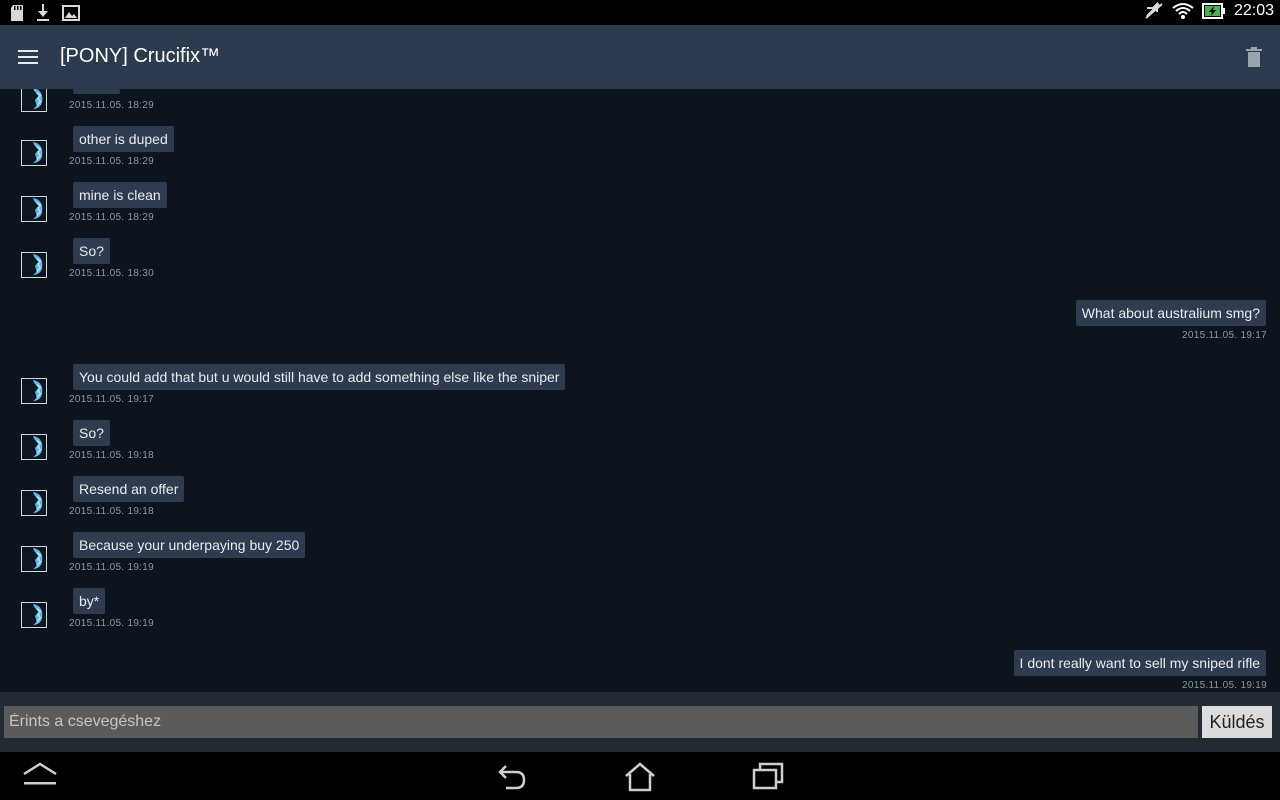 Image resolution: width=1280 pixels, height=800 pixels. What do you see at coordinates (640, 209) in the screenshot?
I see `message-item: mine is clean 2015.11.05. 18:29` at bounding box center [640, 209].